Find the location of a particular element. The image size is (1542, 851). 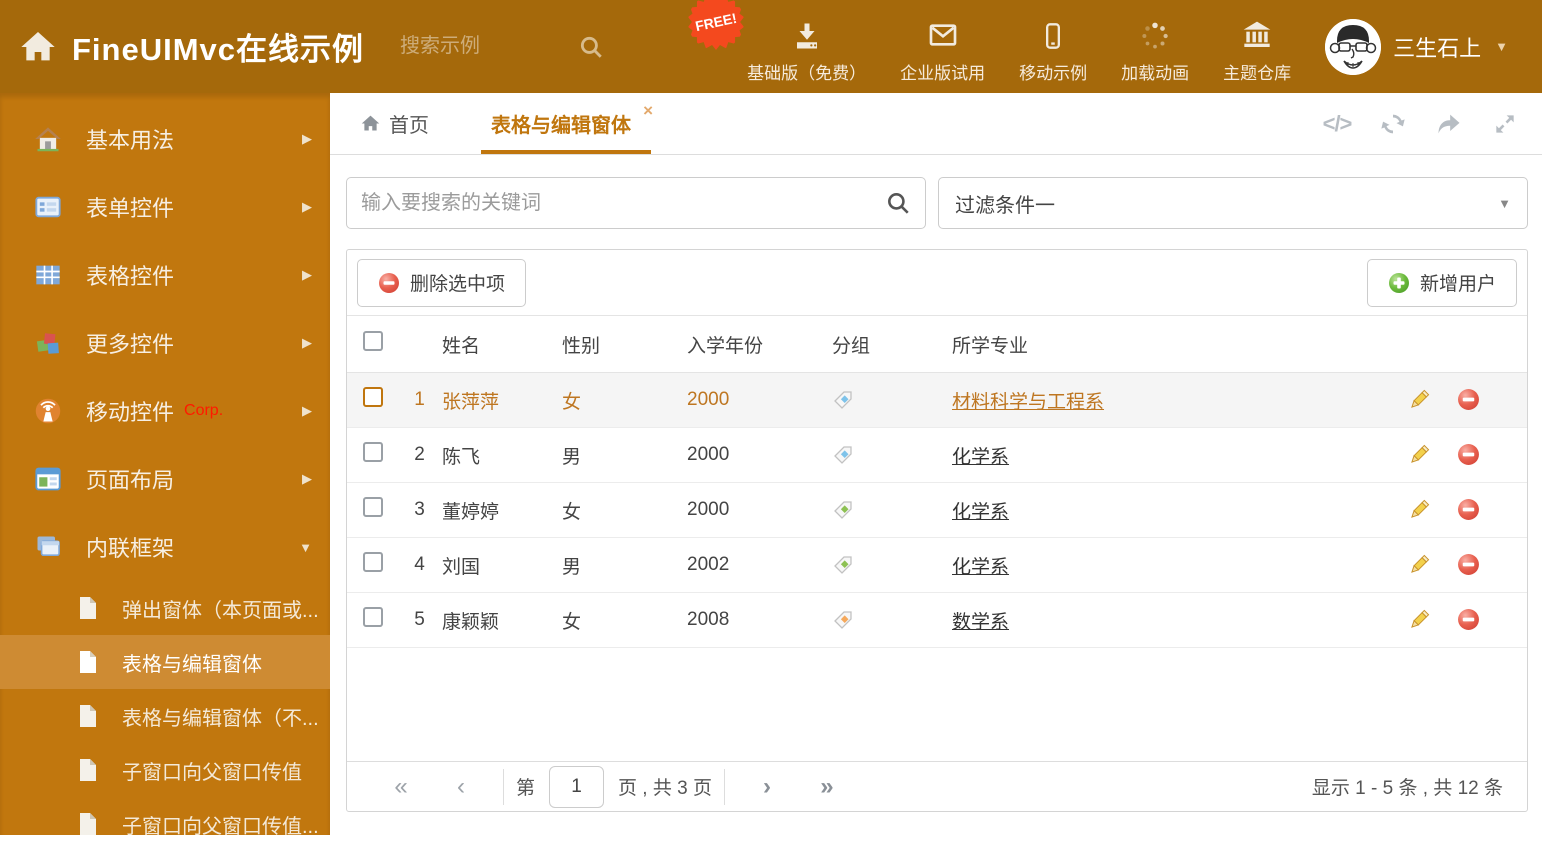

page-number-input is located at coordinates (577, 786).